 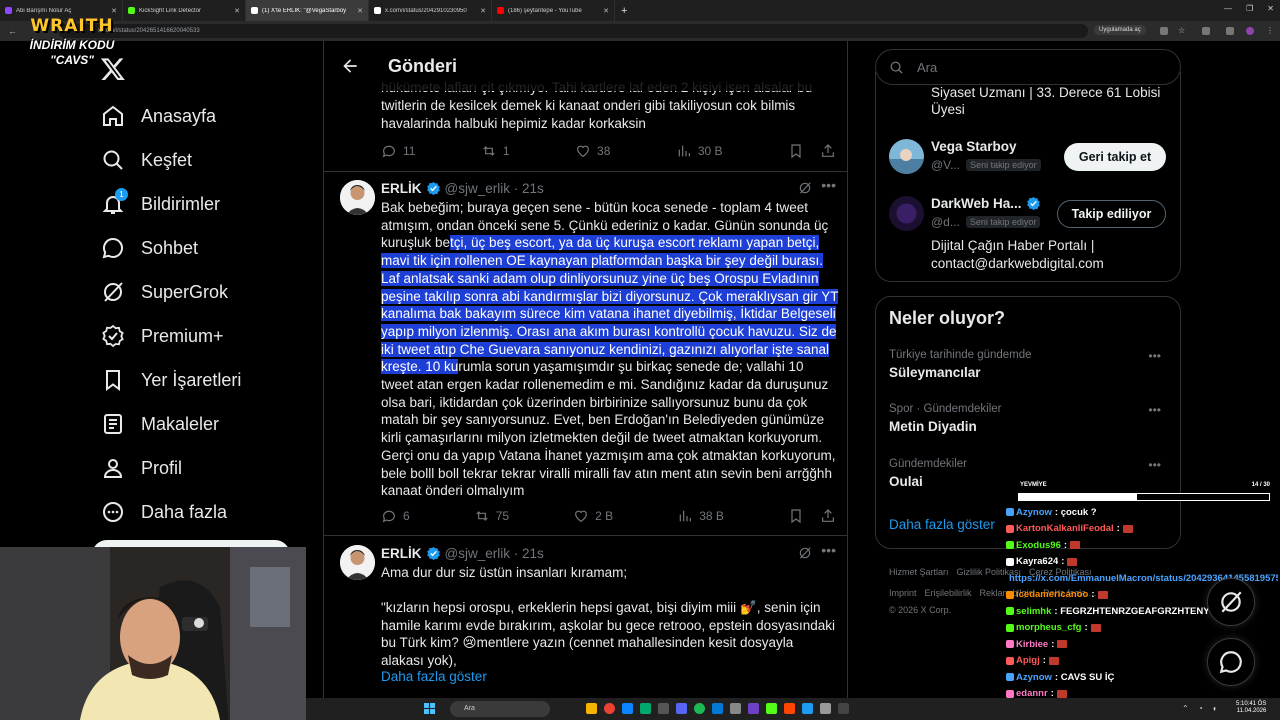 What do you see at coordinates (163, 512) in the screenshot?
I see `nav-item-more: Daha fazla` at bounding box center [163, 512].